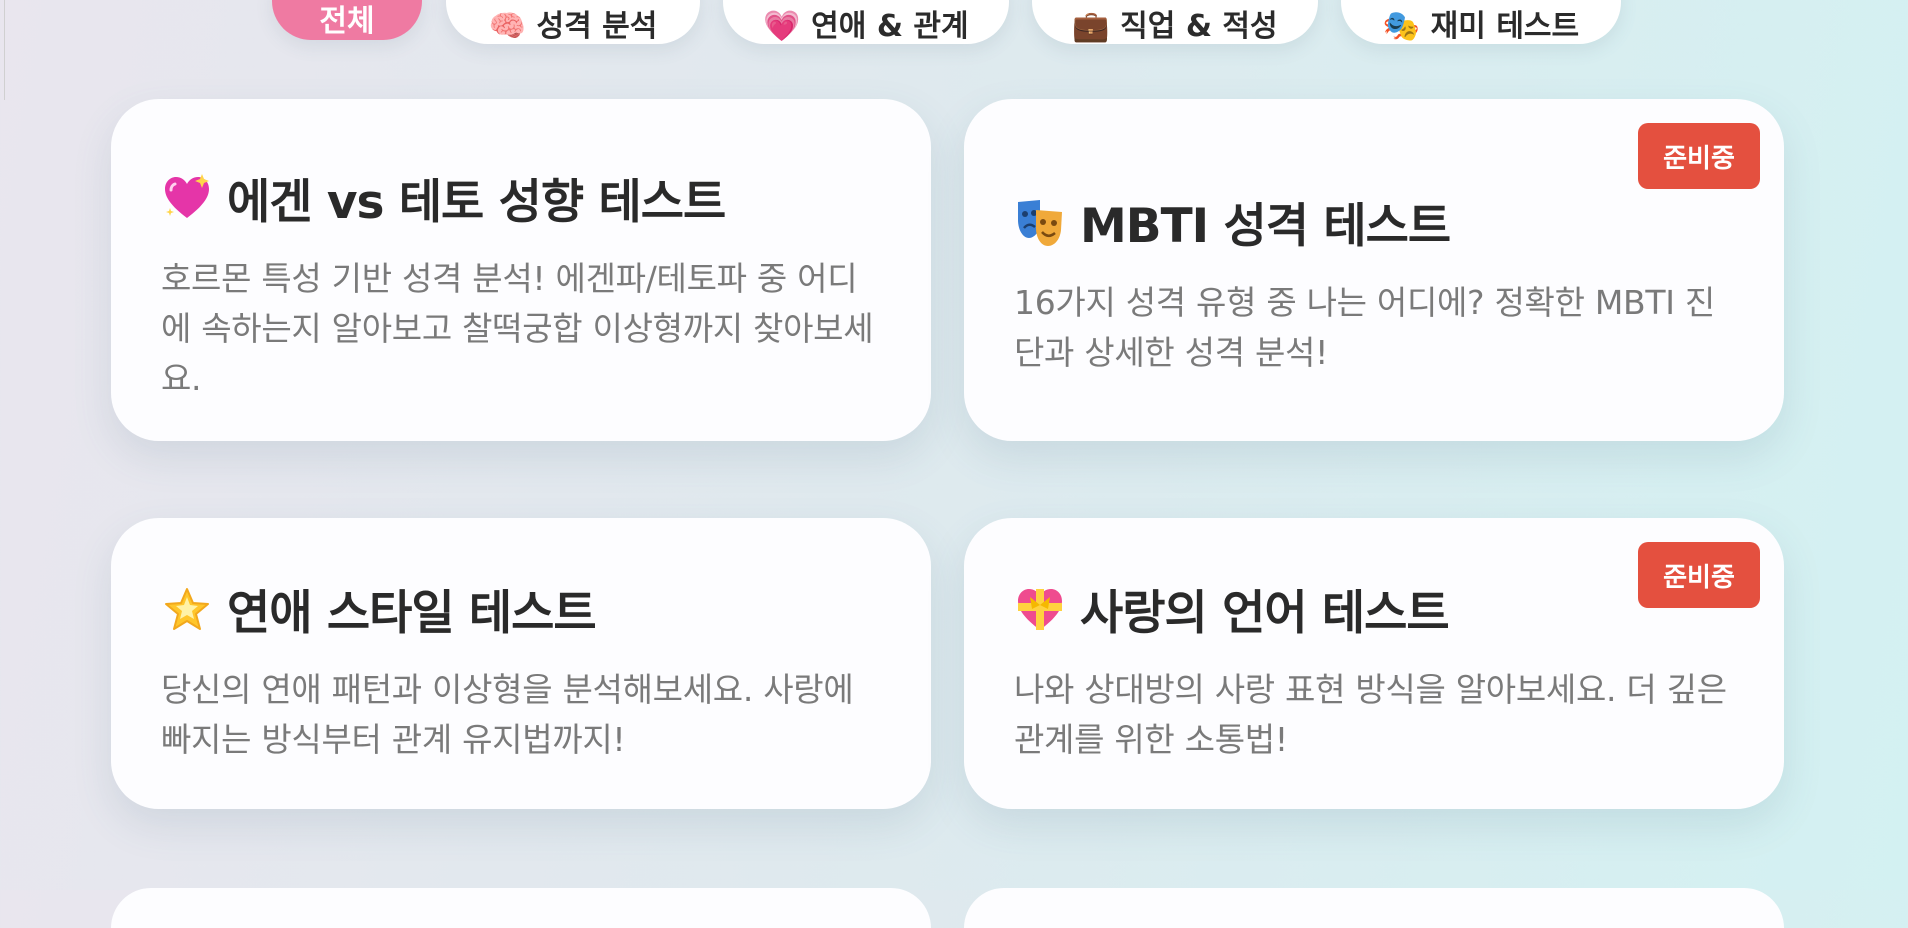 The height and width of the screenshot is (928, 1908). Describe the element at coordinates (412, 613) in the screenshot. I see `card-title-text: 연애 스타일 테스트` at that location.